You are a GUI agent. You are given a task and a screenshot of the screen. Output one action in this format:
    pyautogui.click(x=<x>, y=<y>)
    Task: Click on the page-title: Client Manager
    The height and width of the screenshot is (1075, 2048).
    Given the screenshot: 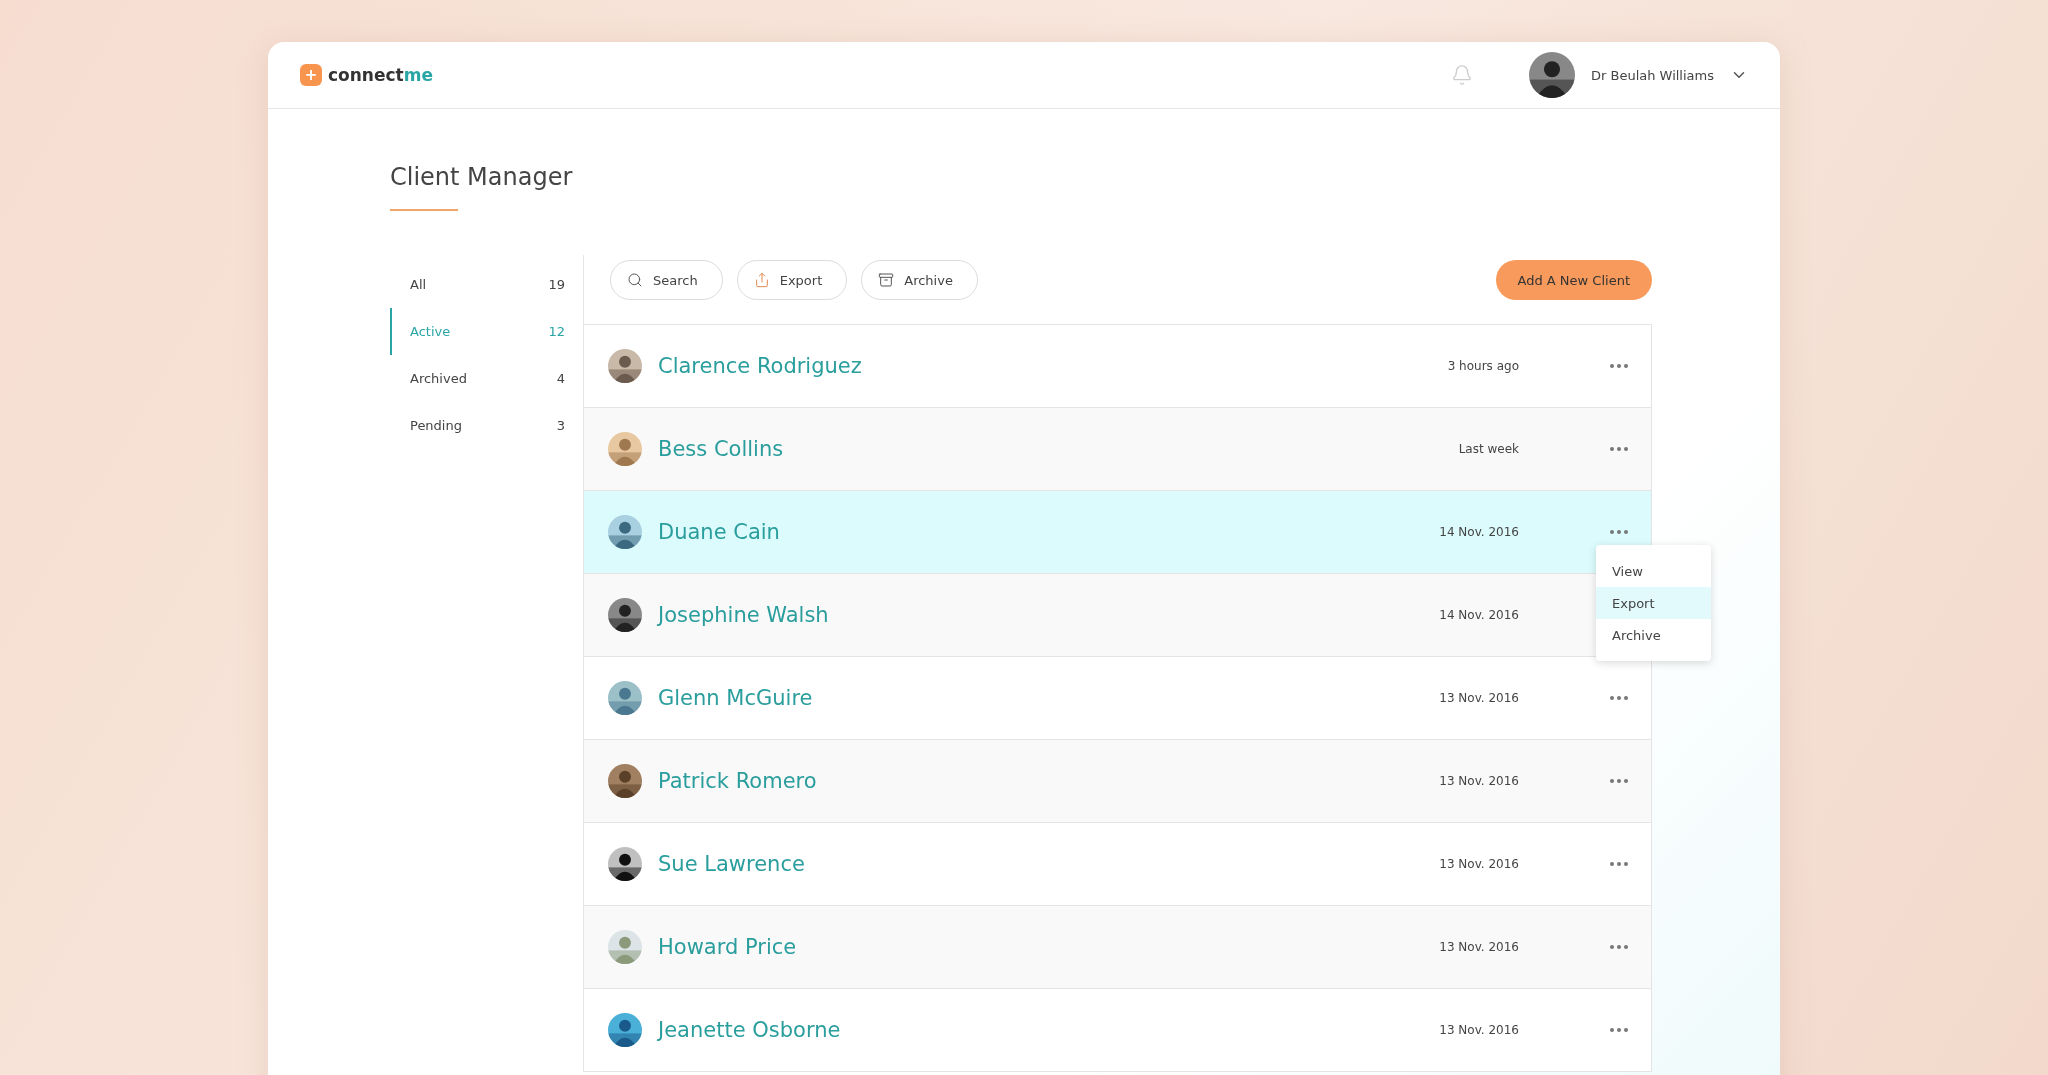 What is the action you would take?
    pyautogui.click(x=482, y=177)
    